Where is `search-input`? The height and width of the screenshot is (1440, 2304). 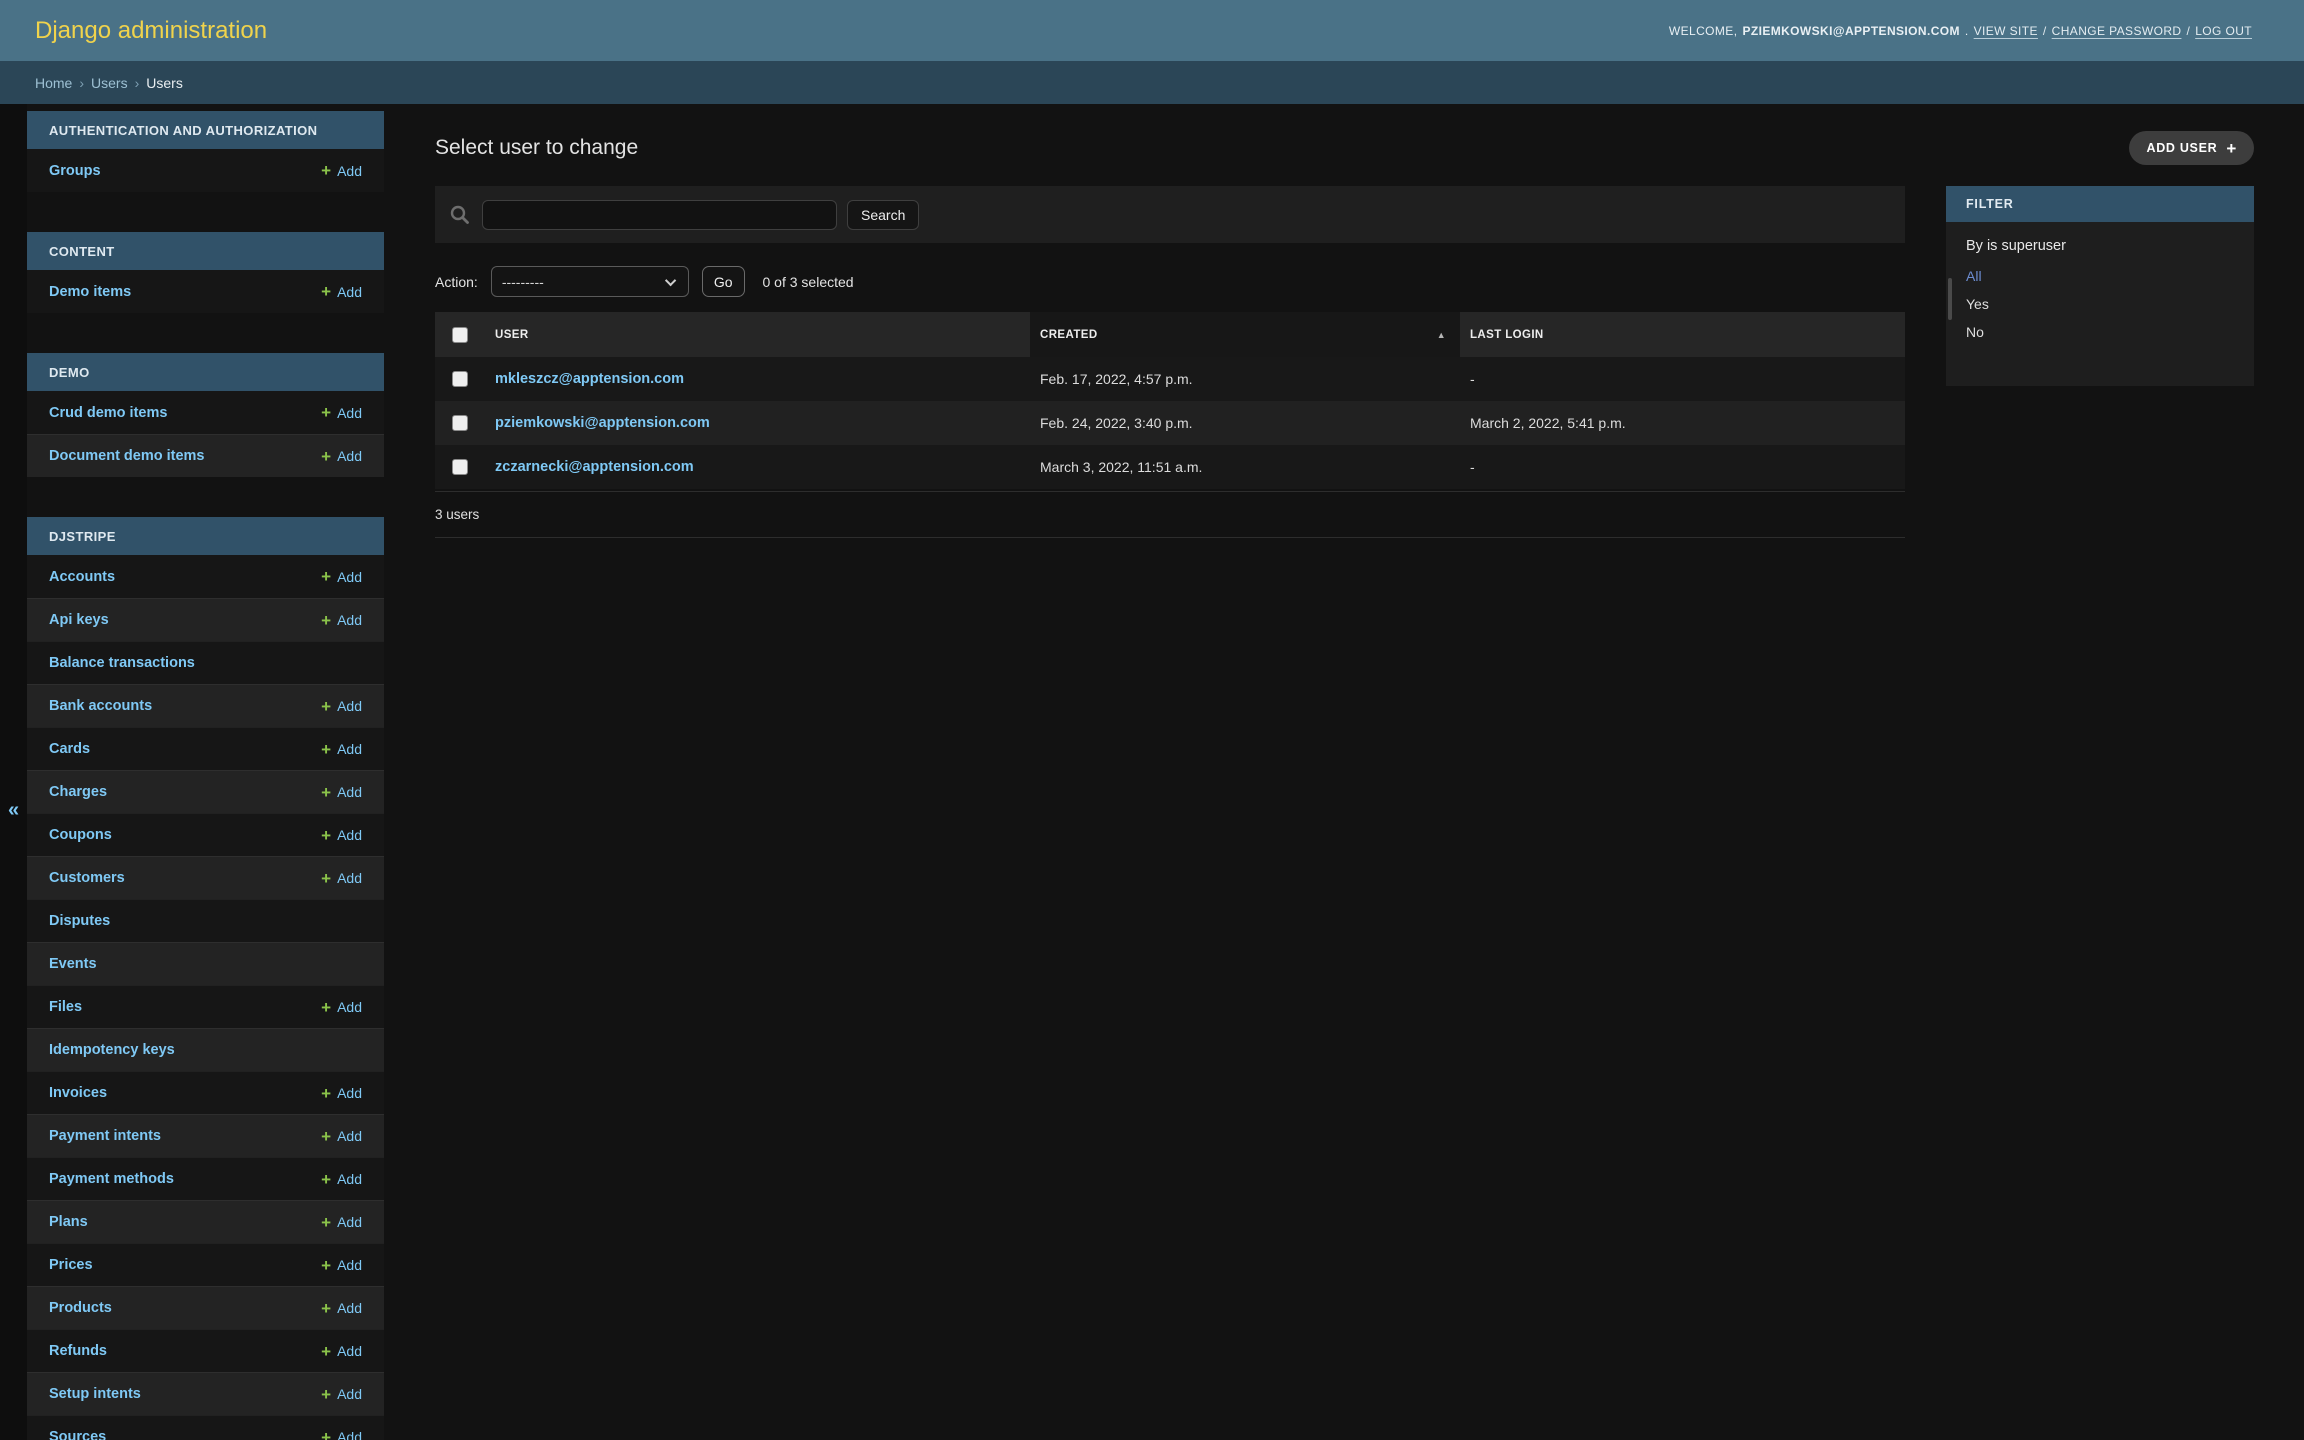 search-input is located at coordinates (659, 214).